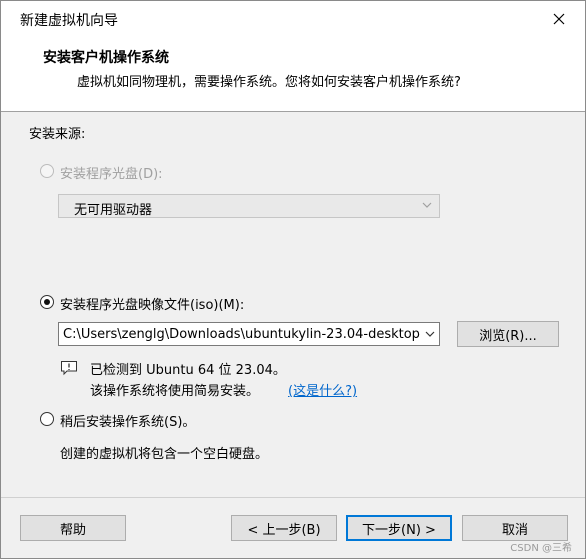  Describe the element at coordinates (111, 174) in the screenshot. I see `disc-radio-label: 安装程序光盘(D):` at that location.